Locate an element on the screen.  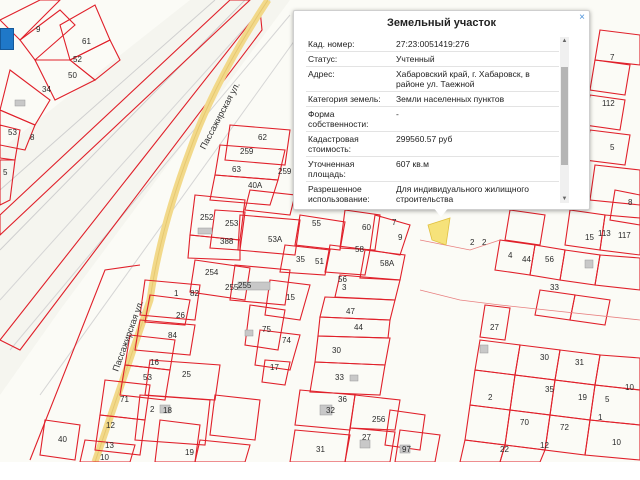
svg-text: 253 is located at coordinates (232, 223).